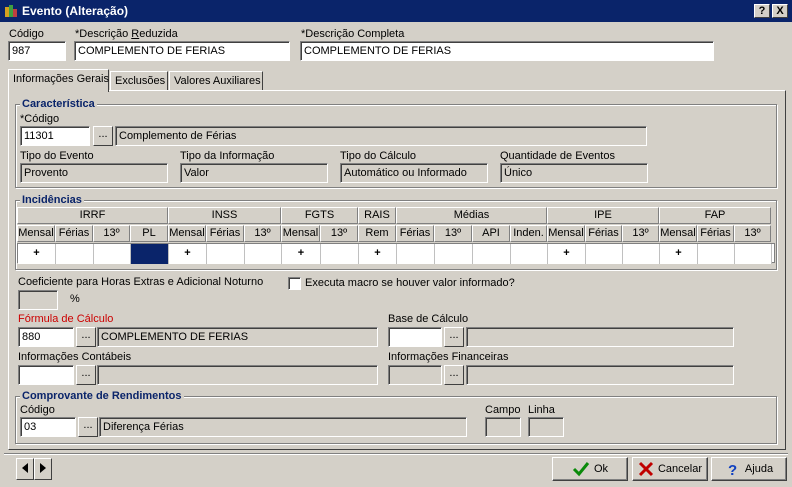 Image resolution: width=792 pixels, height=487 pixels. I want to click on tipo-evento-value: Provento, so click(94, 173).